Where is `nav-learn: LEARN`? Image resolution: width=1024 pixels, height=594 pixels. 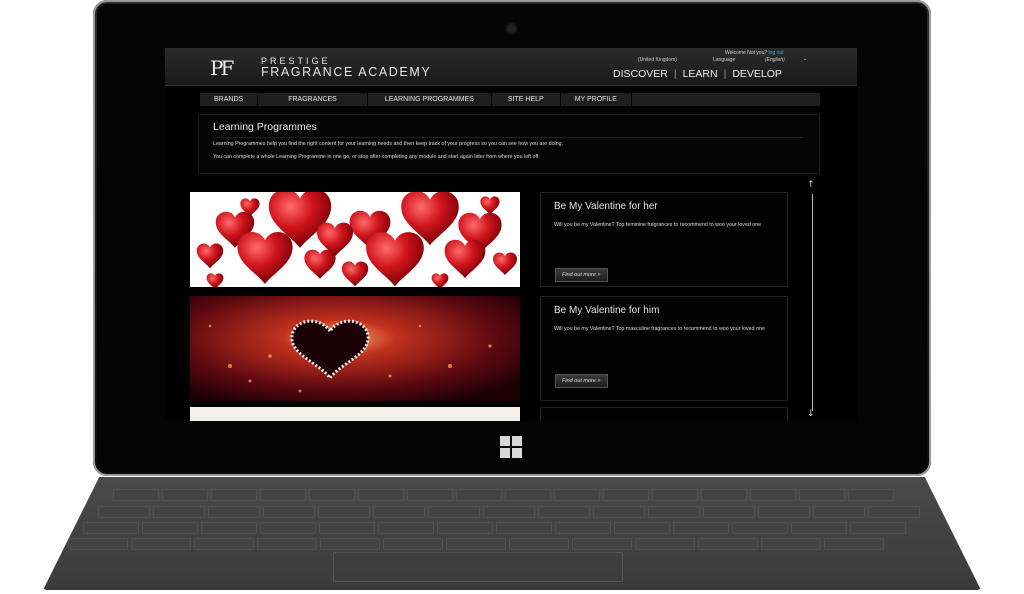
nav-learn: LEARN is located at coordinates (700, 74).